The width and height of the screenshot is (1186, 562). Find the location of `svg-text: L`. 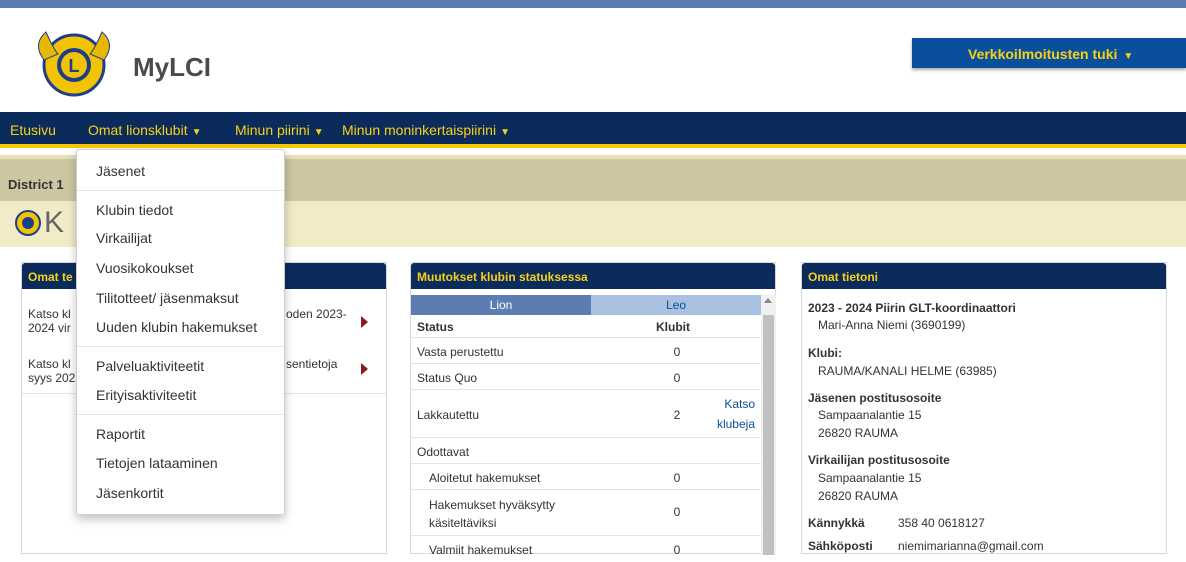

svg-text: L is located at coordinates (74, 66).